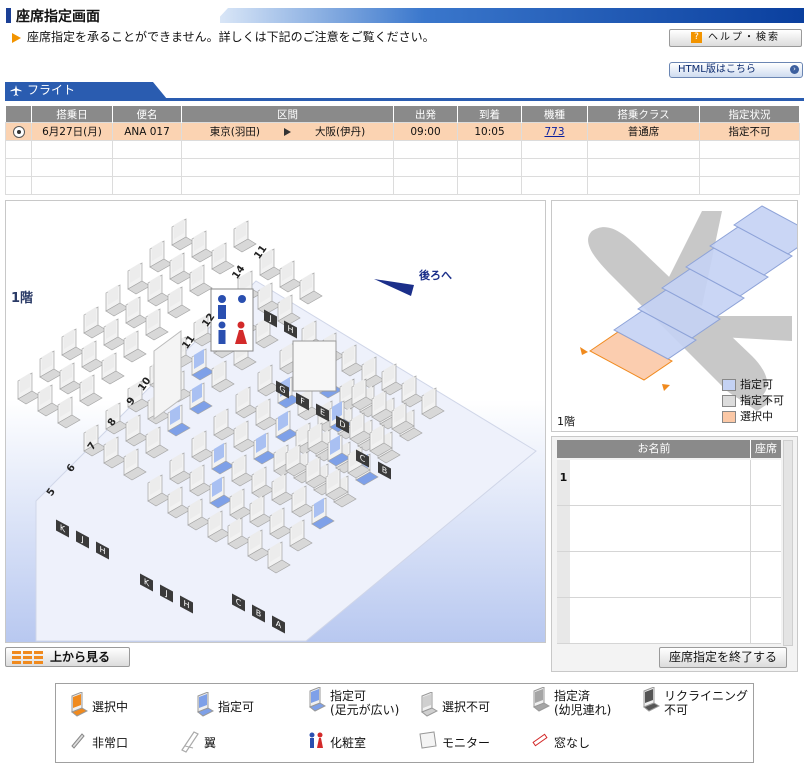  Describe the element at coordinates (729, 417) in the screenshot. I see `selected-swatch` at that location.